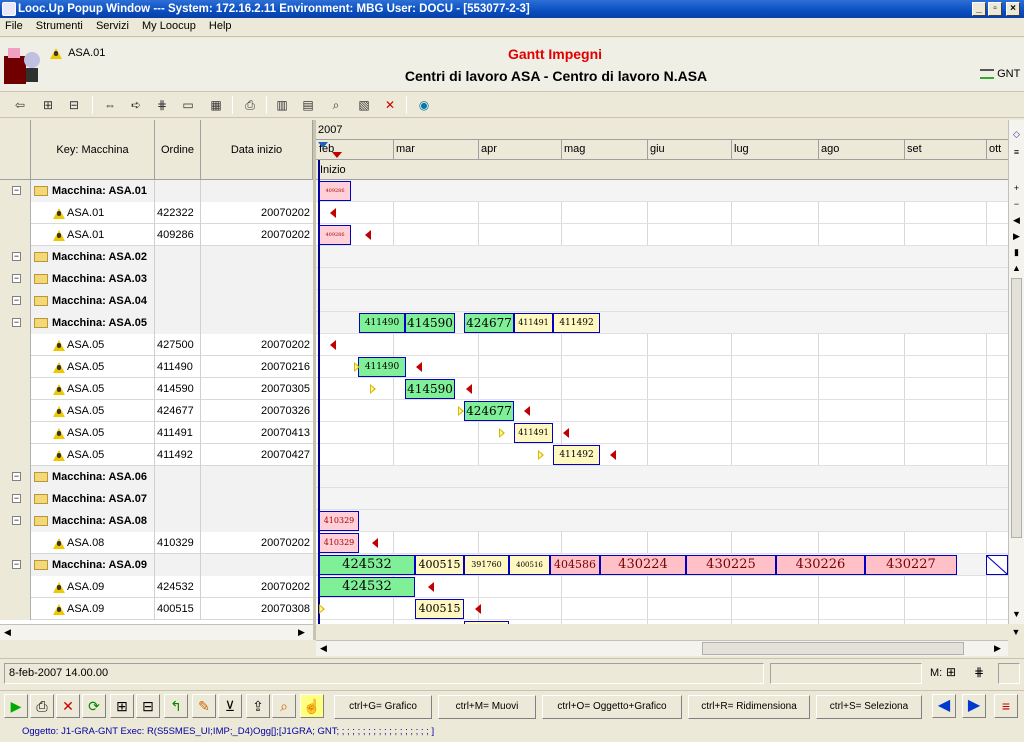  Describe the element at coordinates (156, 433) in the screenshot. I see `table-row: ASA.05 411491 20070413` at that location.